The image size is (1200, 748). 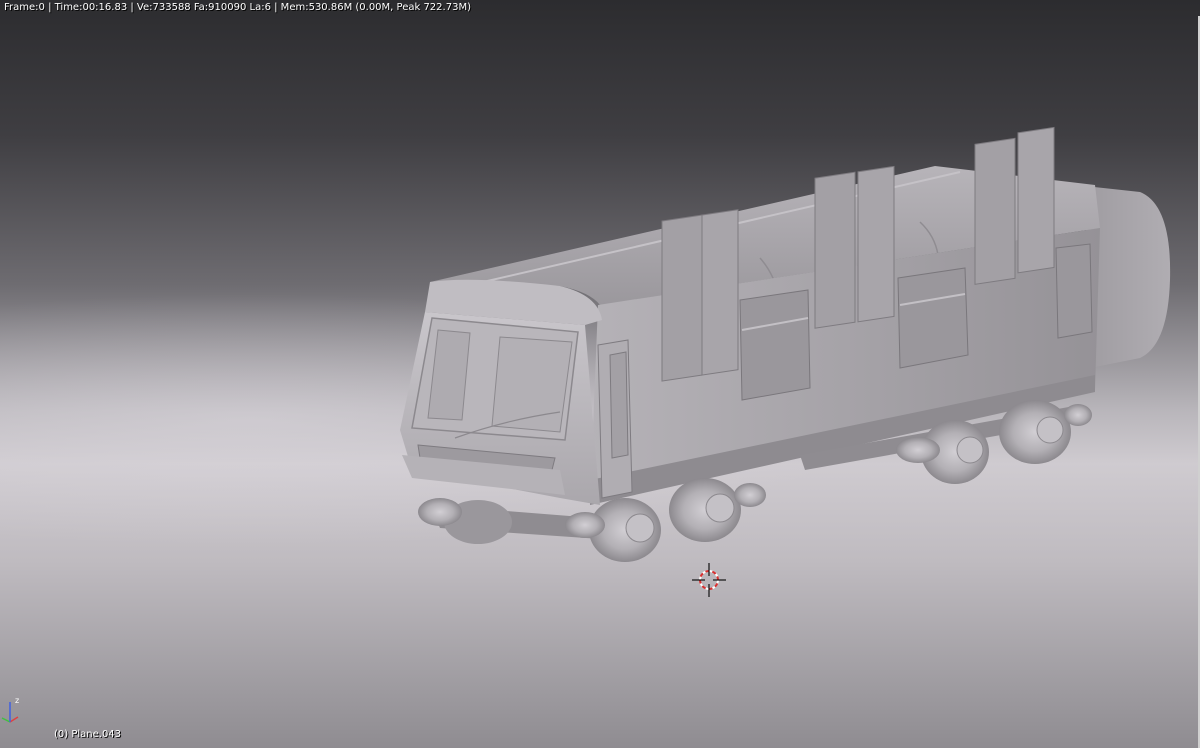 What do you see at coordinates (10, 709) in the screenshot?
I see `axis-gizmo-icon: z` at bounding box center [10, 709].